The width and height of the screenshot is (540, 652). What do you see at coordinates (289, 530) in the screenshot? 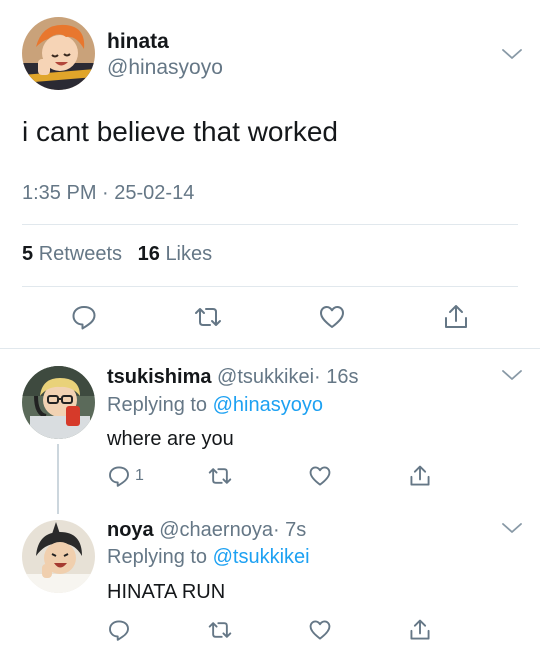
I see `time-ago: · 7s` at bounding box center [289, 530].